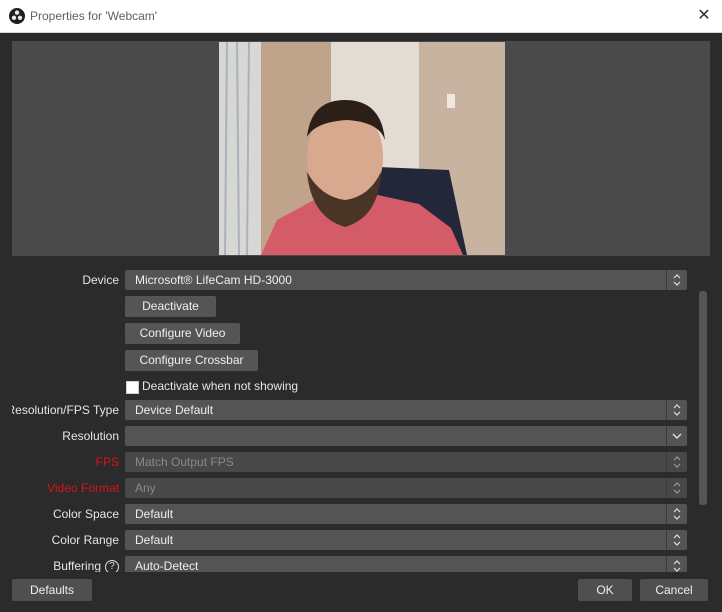 Image resolution: width=722 pixels, height=612 pixels. What do you see at coordinates (406, 462) in the screenshot?
I see `fps-select: Match Output FPS` at bounding box center [406, 462].